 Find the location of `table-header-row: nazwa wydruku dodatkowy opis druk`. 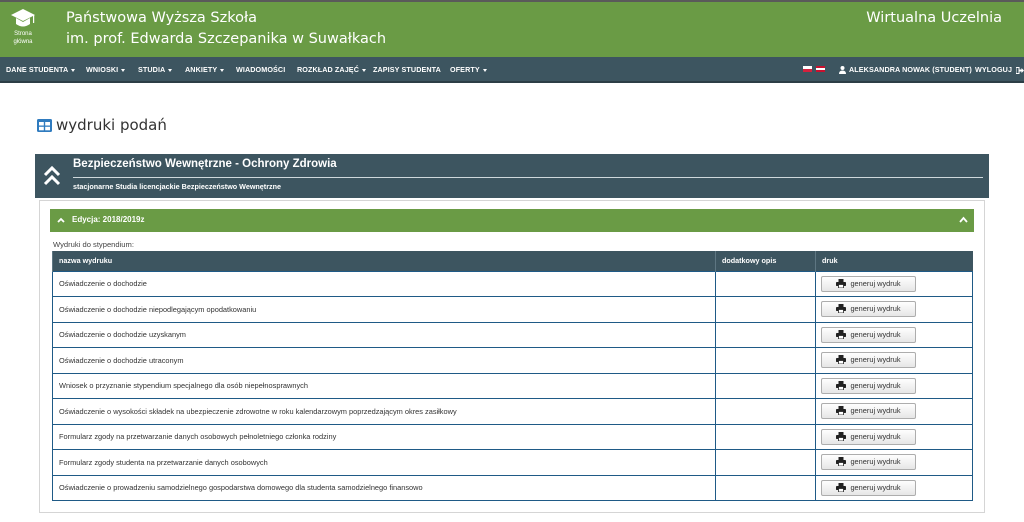

table-header-row: nazwa wydruku dodatkowy opis druk is located at coordinates (512, 261).